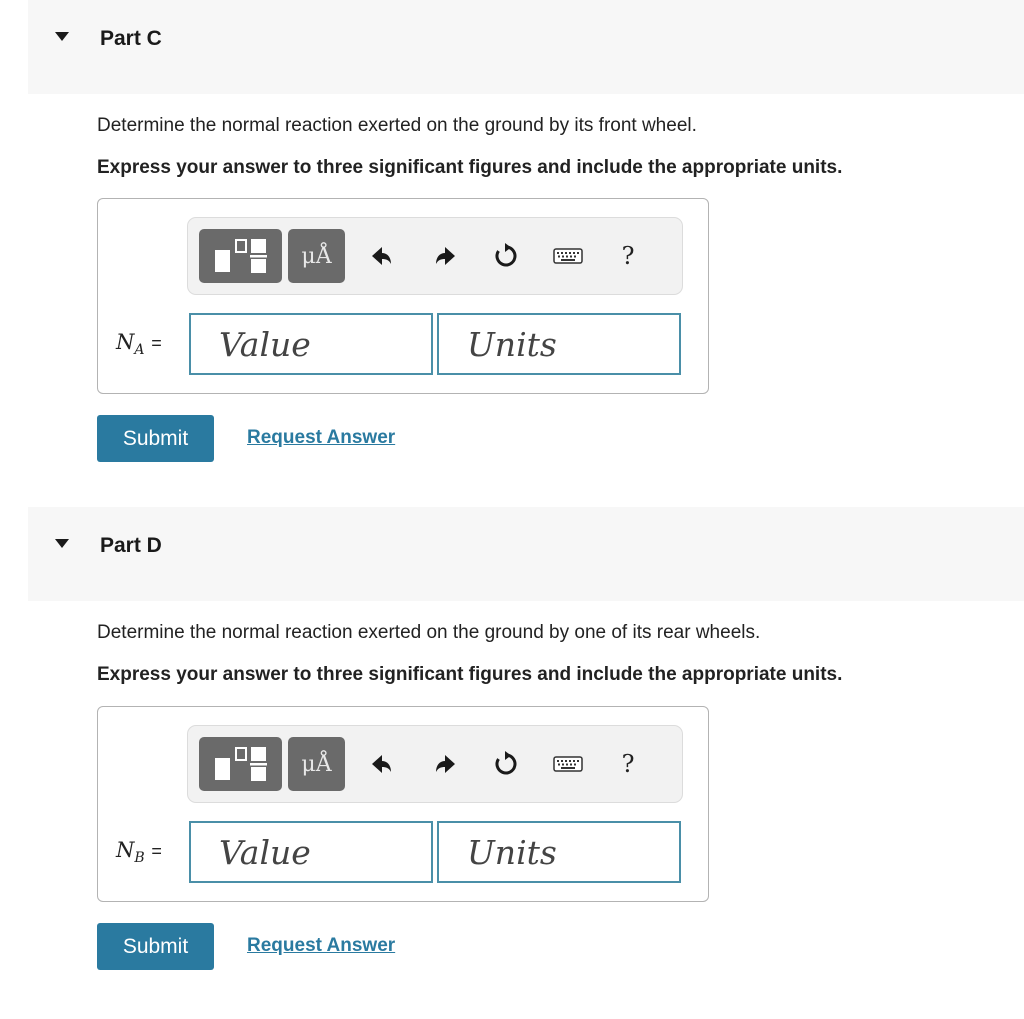 This screenshot has width=1024, height=1019. I want to click on variable-label: NA =, so click(139, 344).